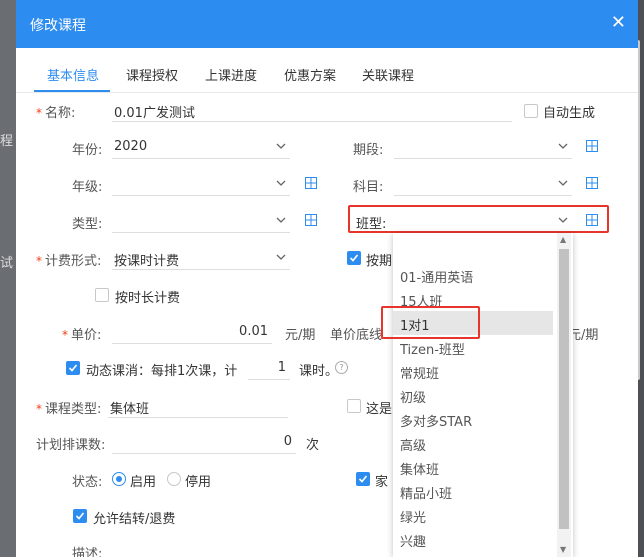 The height and width of the screenshot is (557, 644). What do you see at coordinates (204, 442) in the screenshot?
I see `plan-count-input: 0` at bounding box center [204, 442].